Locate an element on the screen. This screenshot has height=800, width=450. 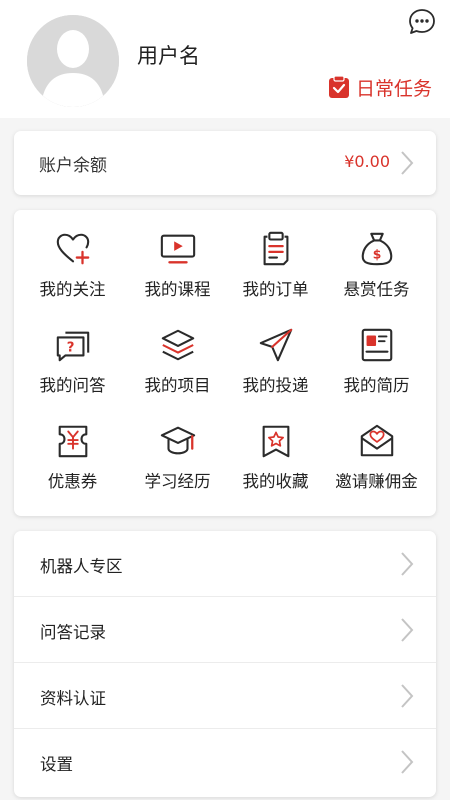
heart-plus-icon is located at coordinates (72, 249).